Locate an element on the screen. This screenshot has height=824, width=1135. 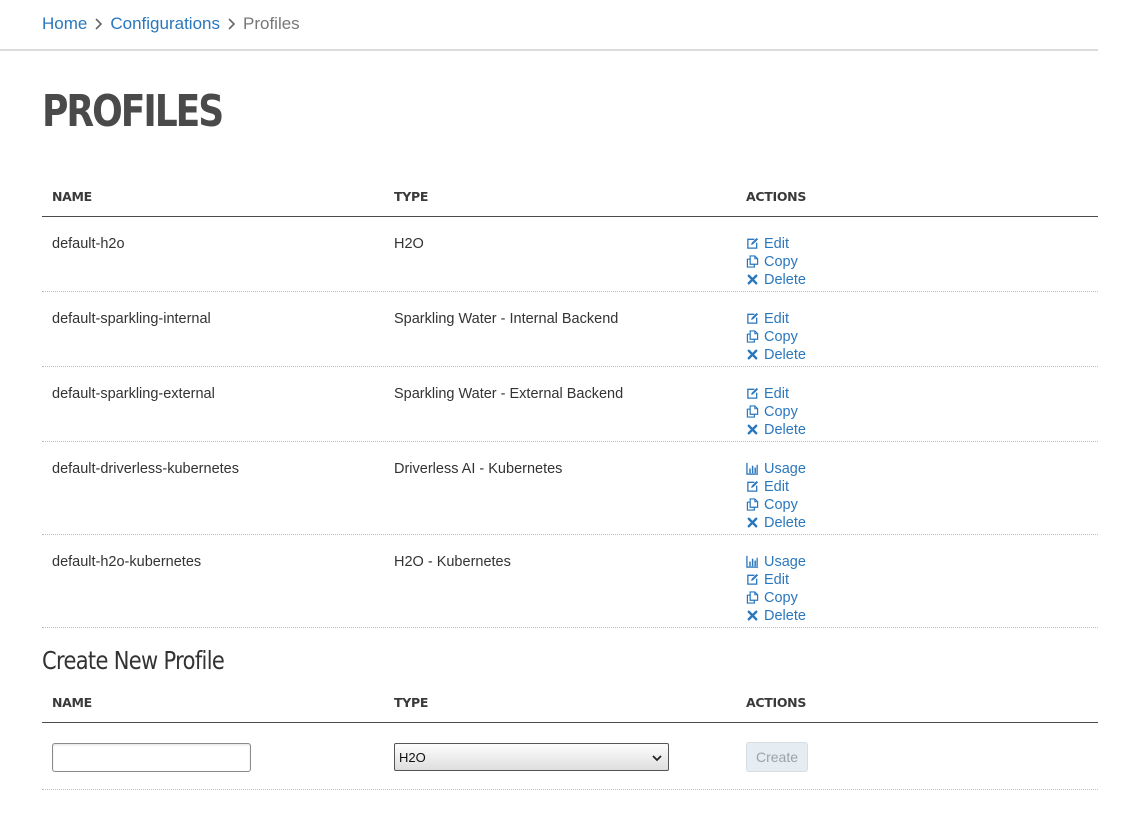
profile-type-selected: H2O is located at coordinates (412, 757).